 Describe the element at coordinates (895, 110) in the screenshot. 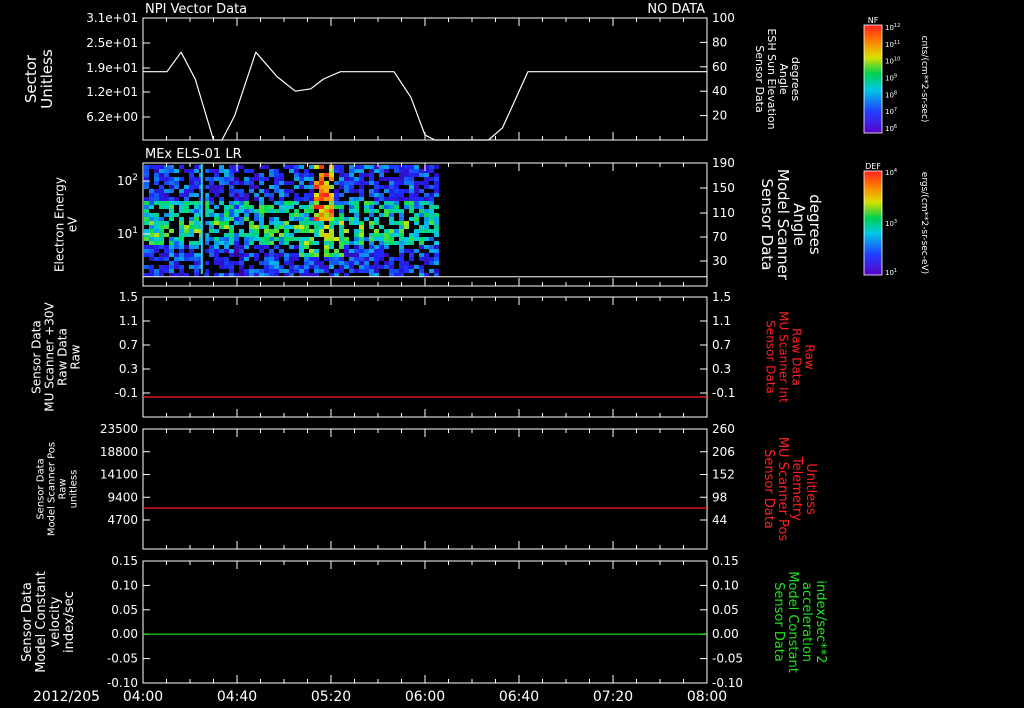

I see `colorbar-tick-exp: 7` at that location.